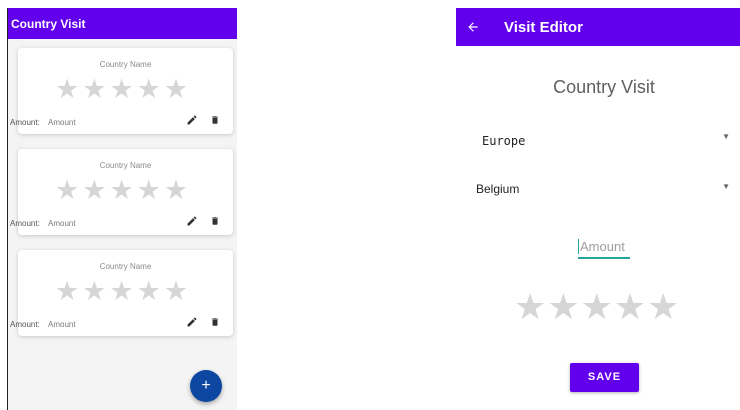 This screenshot has height=410, width=740. What do you see at coordinates (578, 246) in the screenshot?
I see `text-cursor` at bounding box center [578, 246].